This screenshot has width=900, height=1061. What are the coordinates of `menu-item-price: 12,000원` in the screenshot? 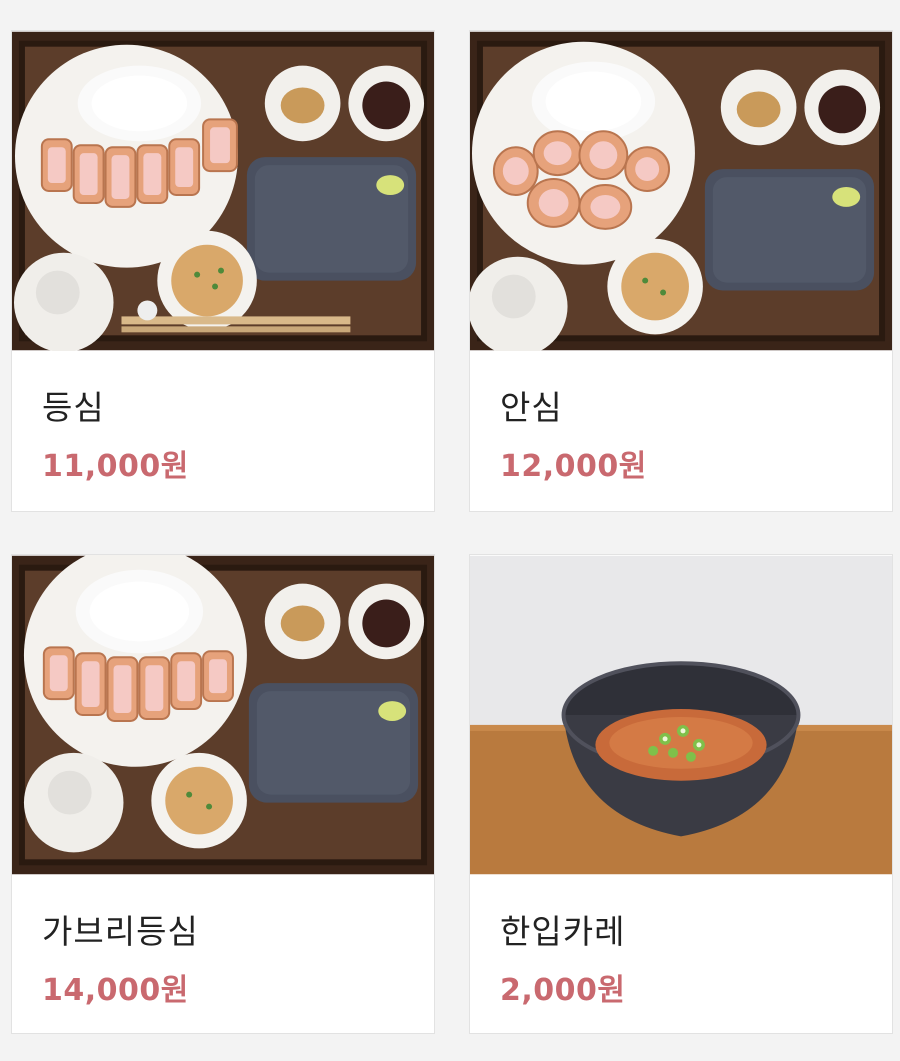 It's located at (573, 466).